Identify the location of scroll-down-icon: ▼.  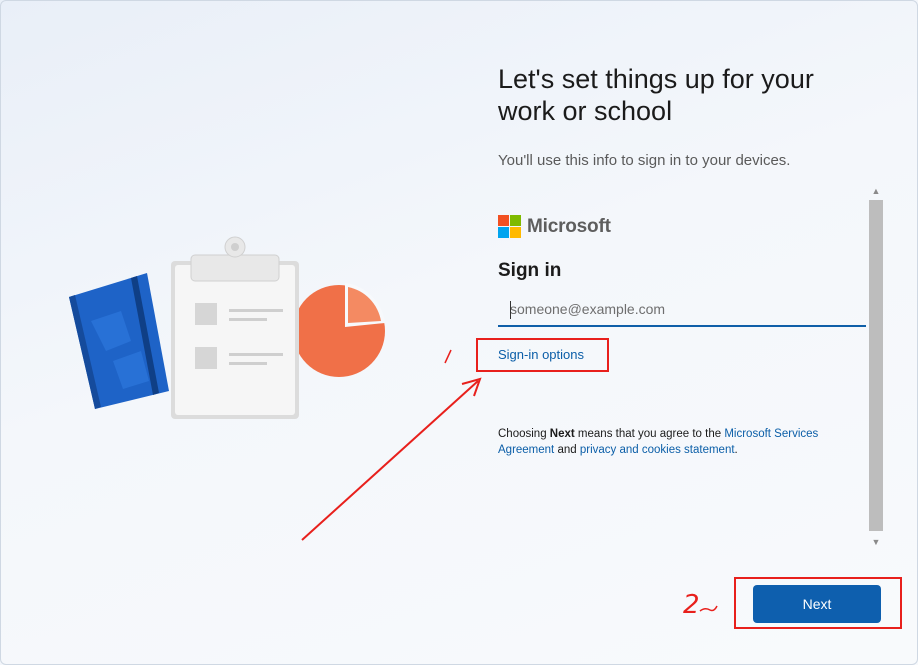
(876, 542).